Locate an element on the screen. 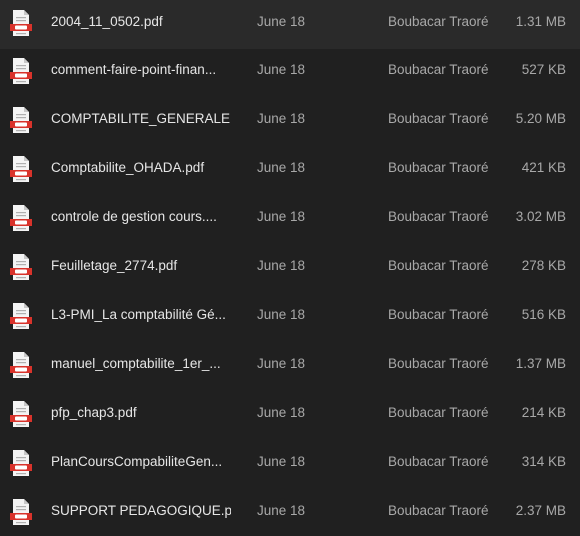 The image size is (580, 536). file-size: 1.31 MB is located at coordinates (540, 21).